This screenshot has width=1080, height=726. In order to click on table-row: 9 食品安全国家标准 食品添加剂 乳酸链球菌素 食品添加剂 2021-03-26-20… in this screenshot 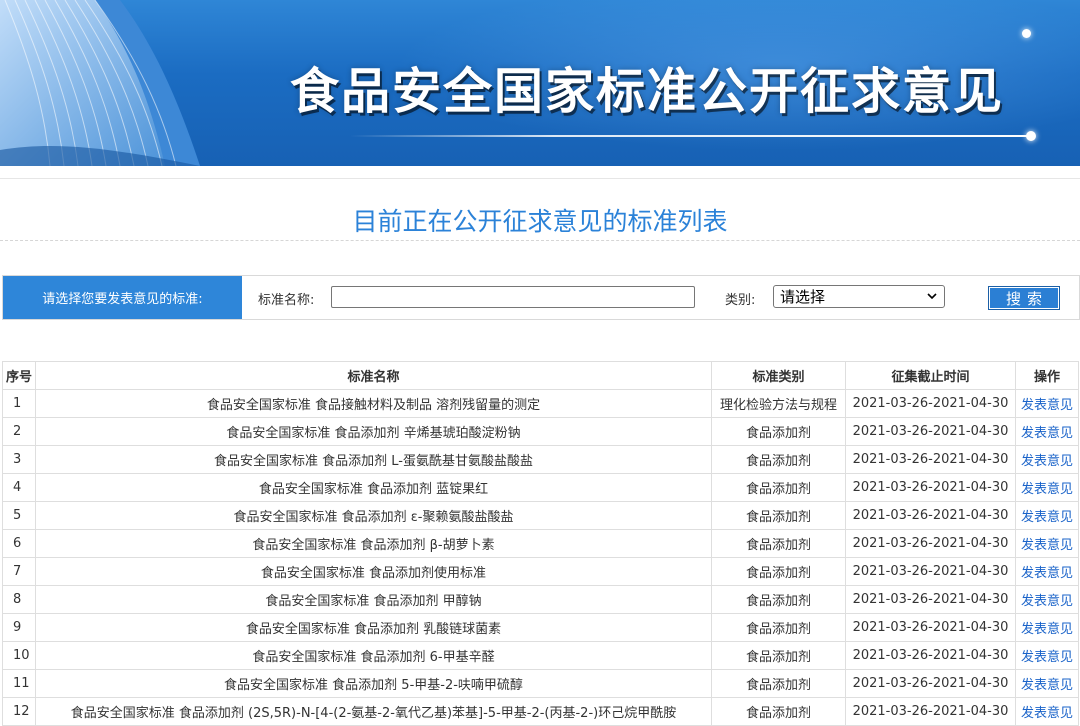, I will do `click(540, 627)`.